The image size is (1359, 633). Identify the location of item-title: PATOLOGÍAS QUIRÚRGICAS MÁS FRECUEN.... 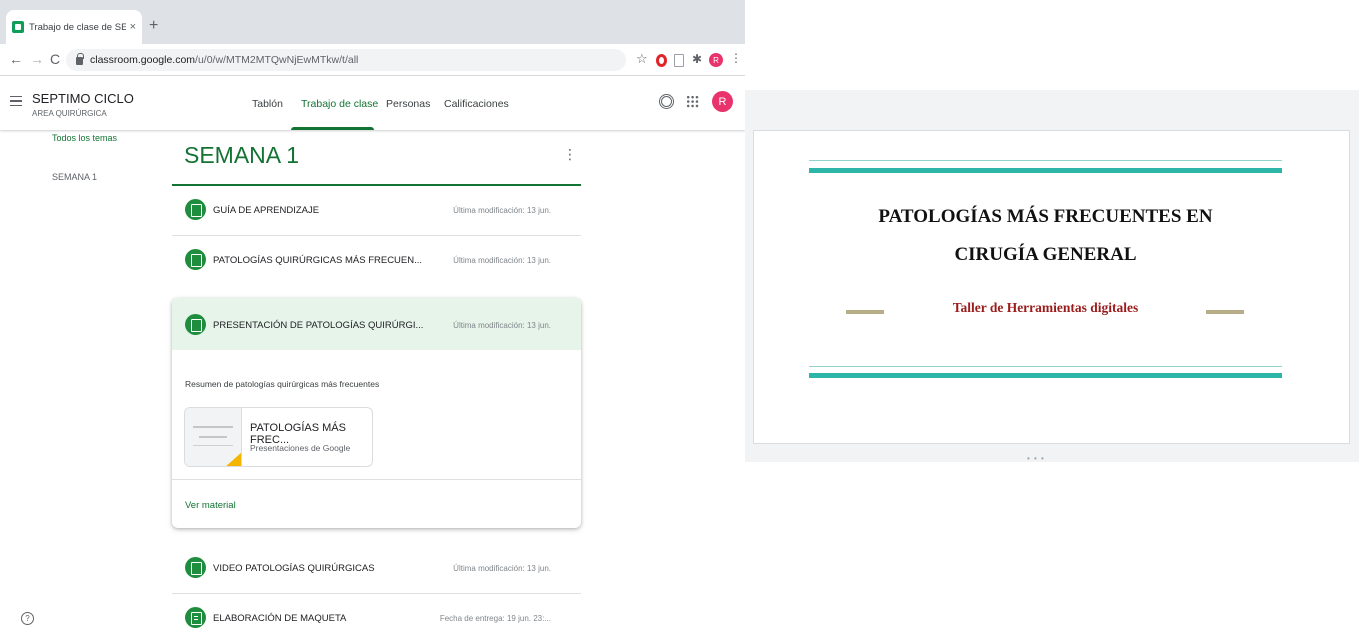
(318, 260).